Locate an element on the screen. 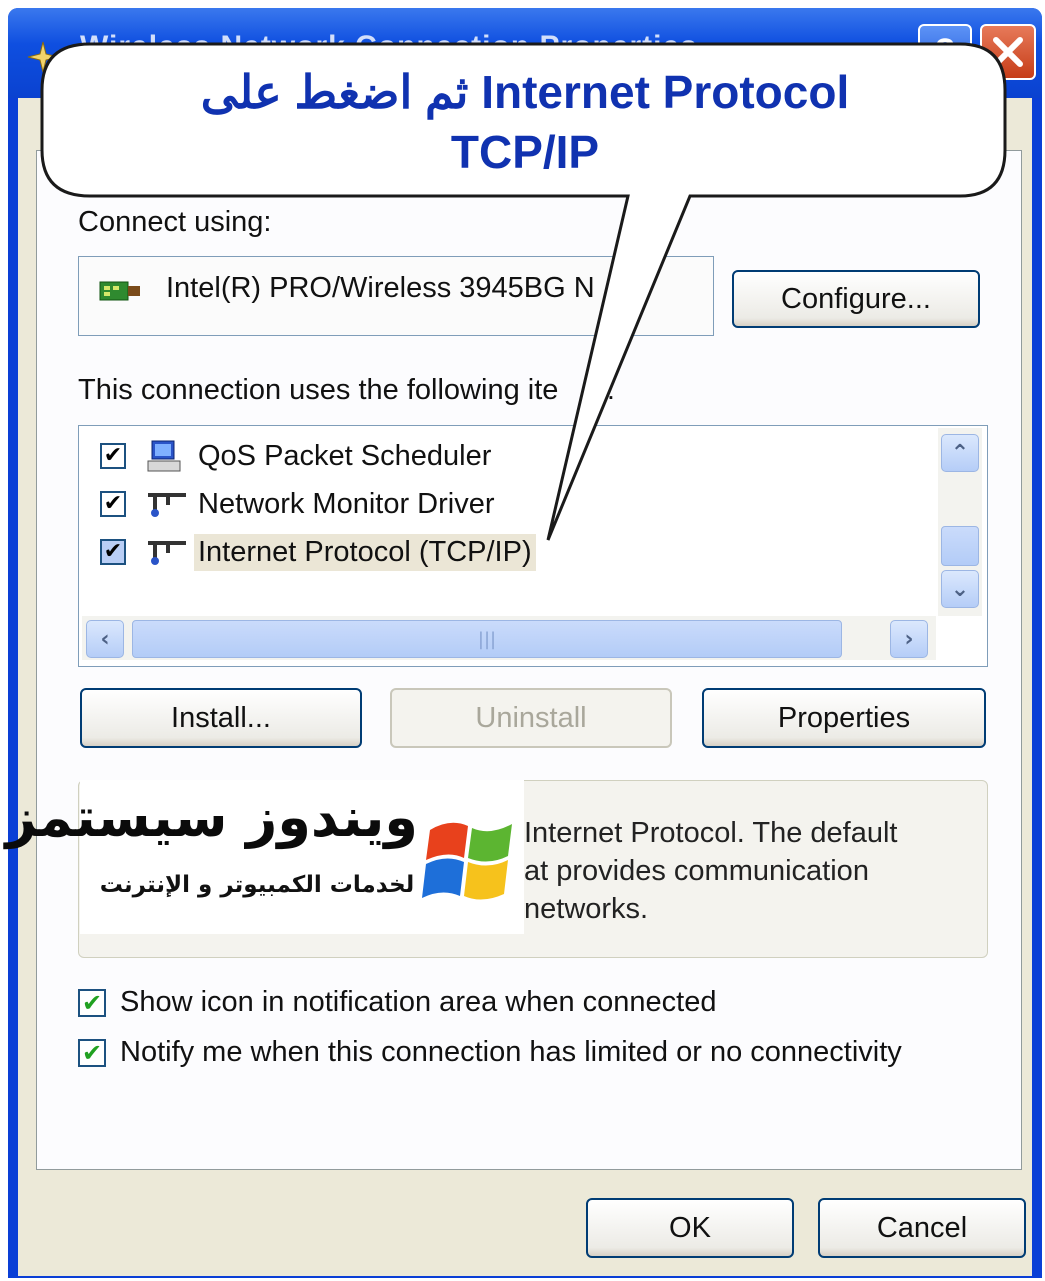  properties-button: Properties is located at coordinates (844, 718).